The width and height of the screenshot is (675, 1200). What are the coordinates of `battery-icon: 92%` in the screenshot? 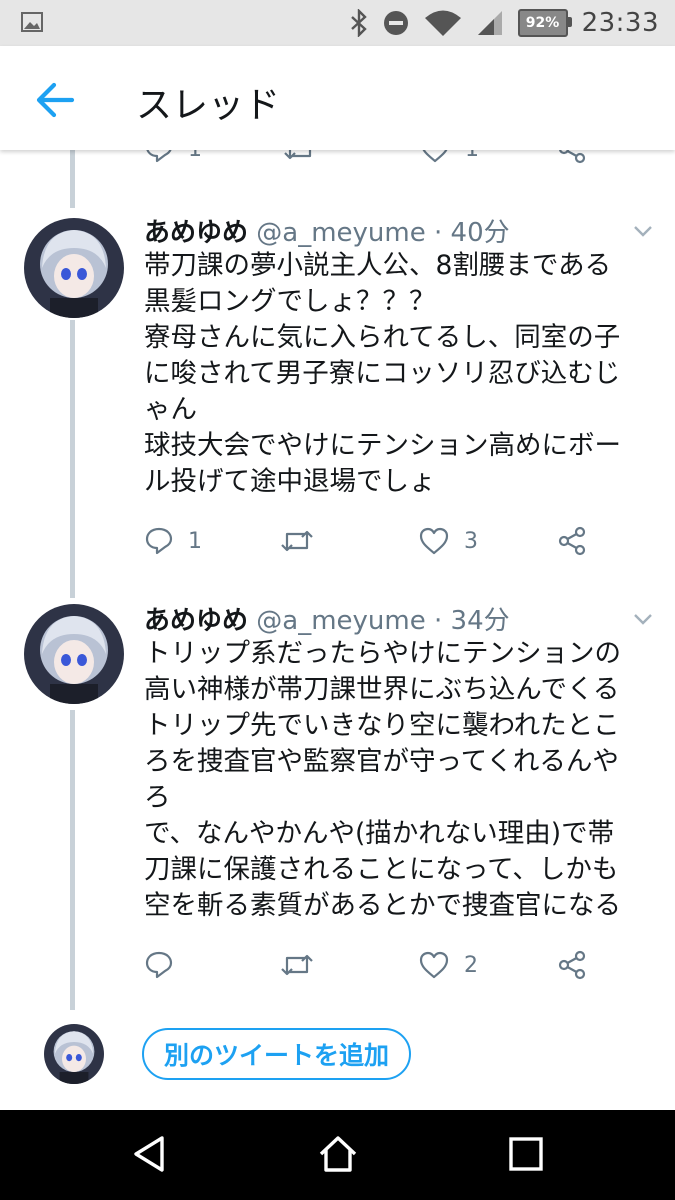 It's located at (544, 23).